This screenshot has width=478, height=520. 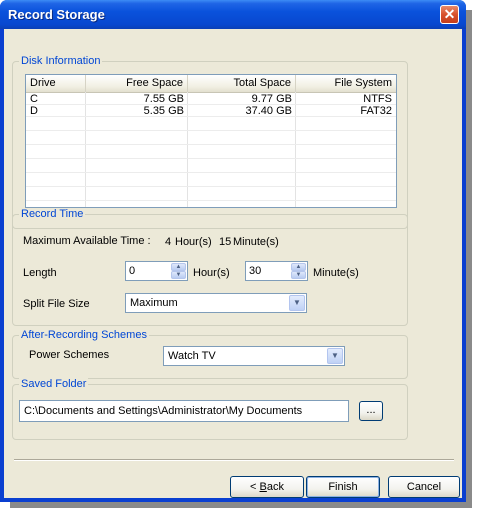 I want to click on saved-folder-legend: Saved Folder, so click(x=54, y=384).